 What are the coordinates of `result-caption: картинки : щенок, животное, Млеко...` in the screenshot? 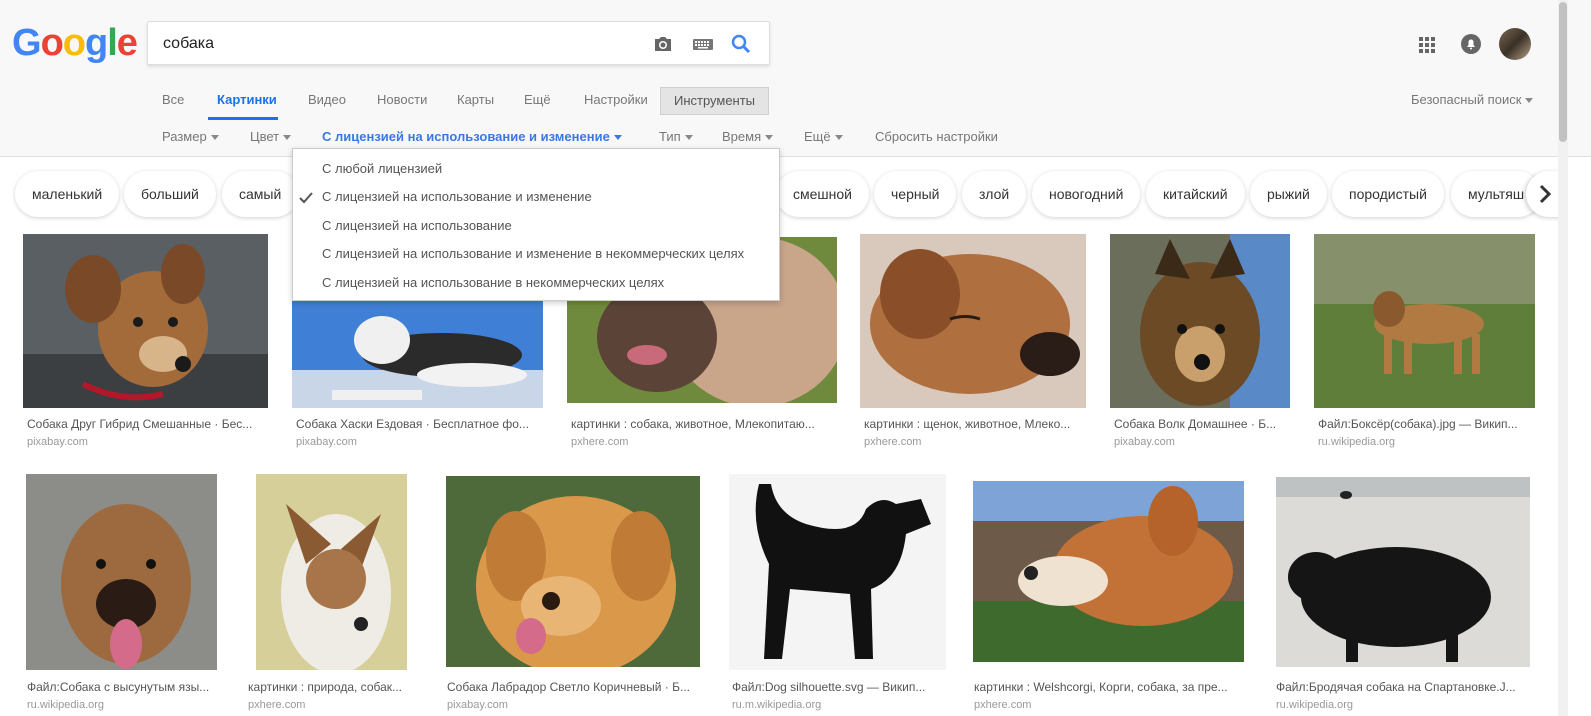 It's located at (974, 424).